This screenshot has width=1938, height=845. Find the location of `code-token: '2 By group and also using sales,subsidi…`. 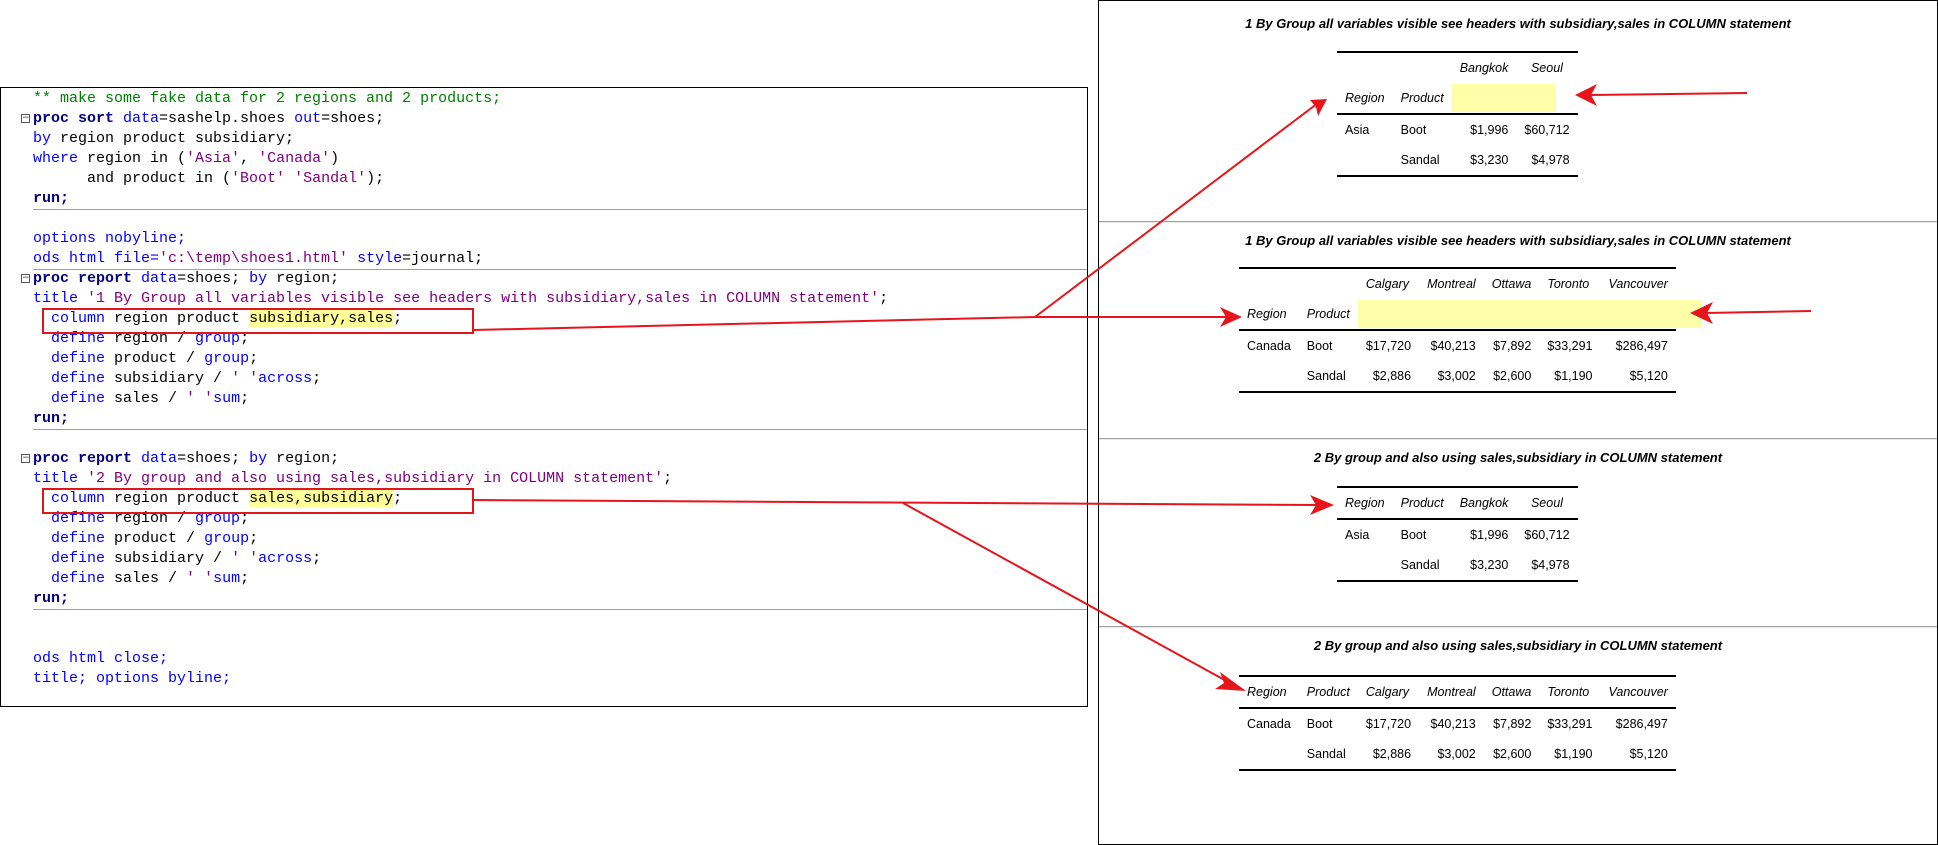

code-token: '2 By group and also using sales,subsidi… is located at coordinates (375, 478).